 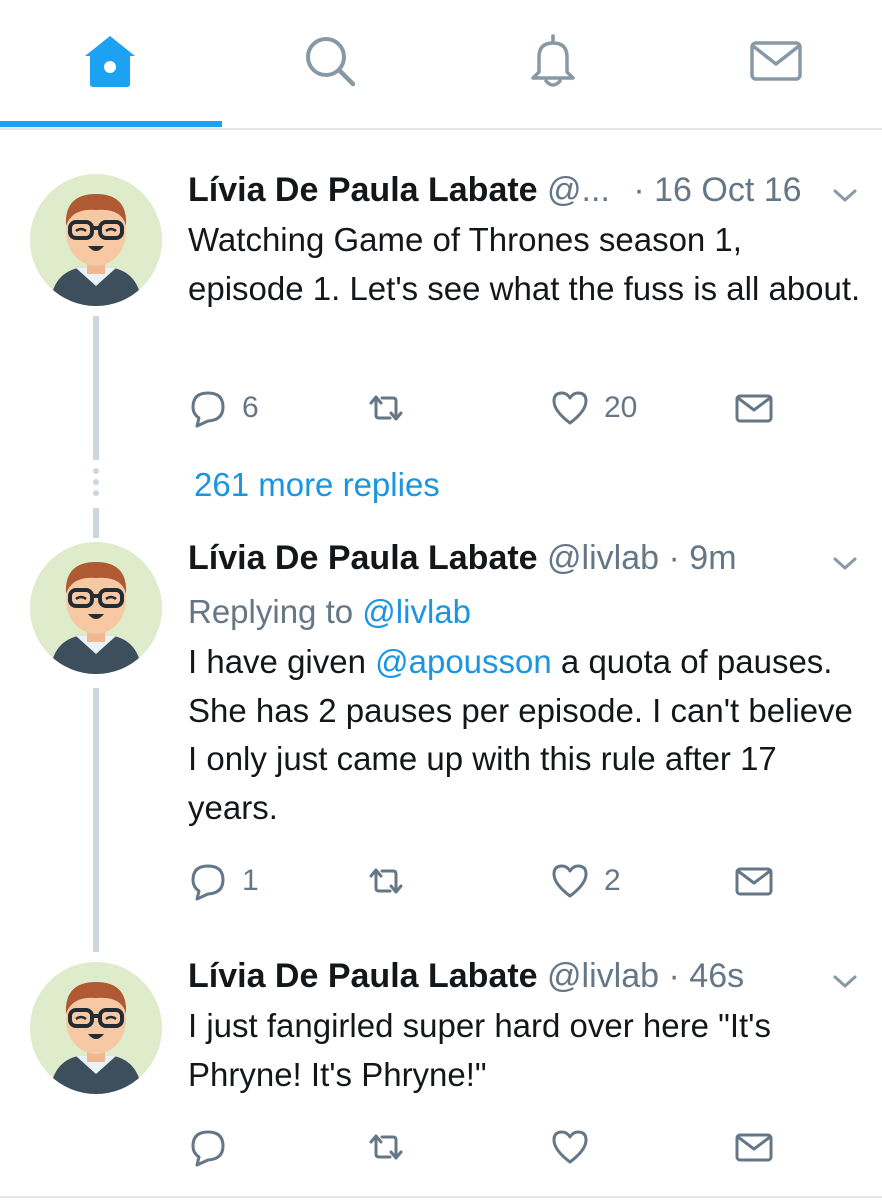 What do you see at coordinates (498, 1147) in the screenshot?
I see `tweet-actions` at bounding box center [498, 1147].